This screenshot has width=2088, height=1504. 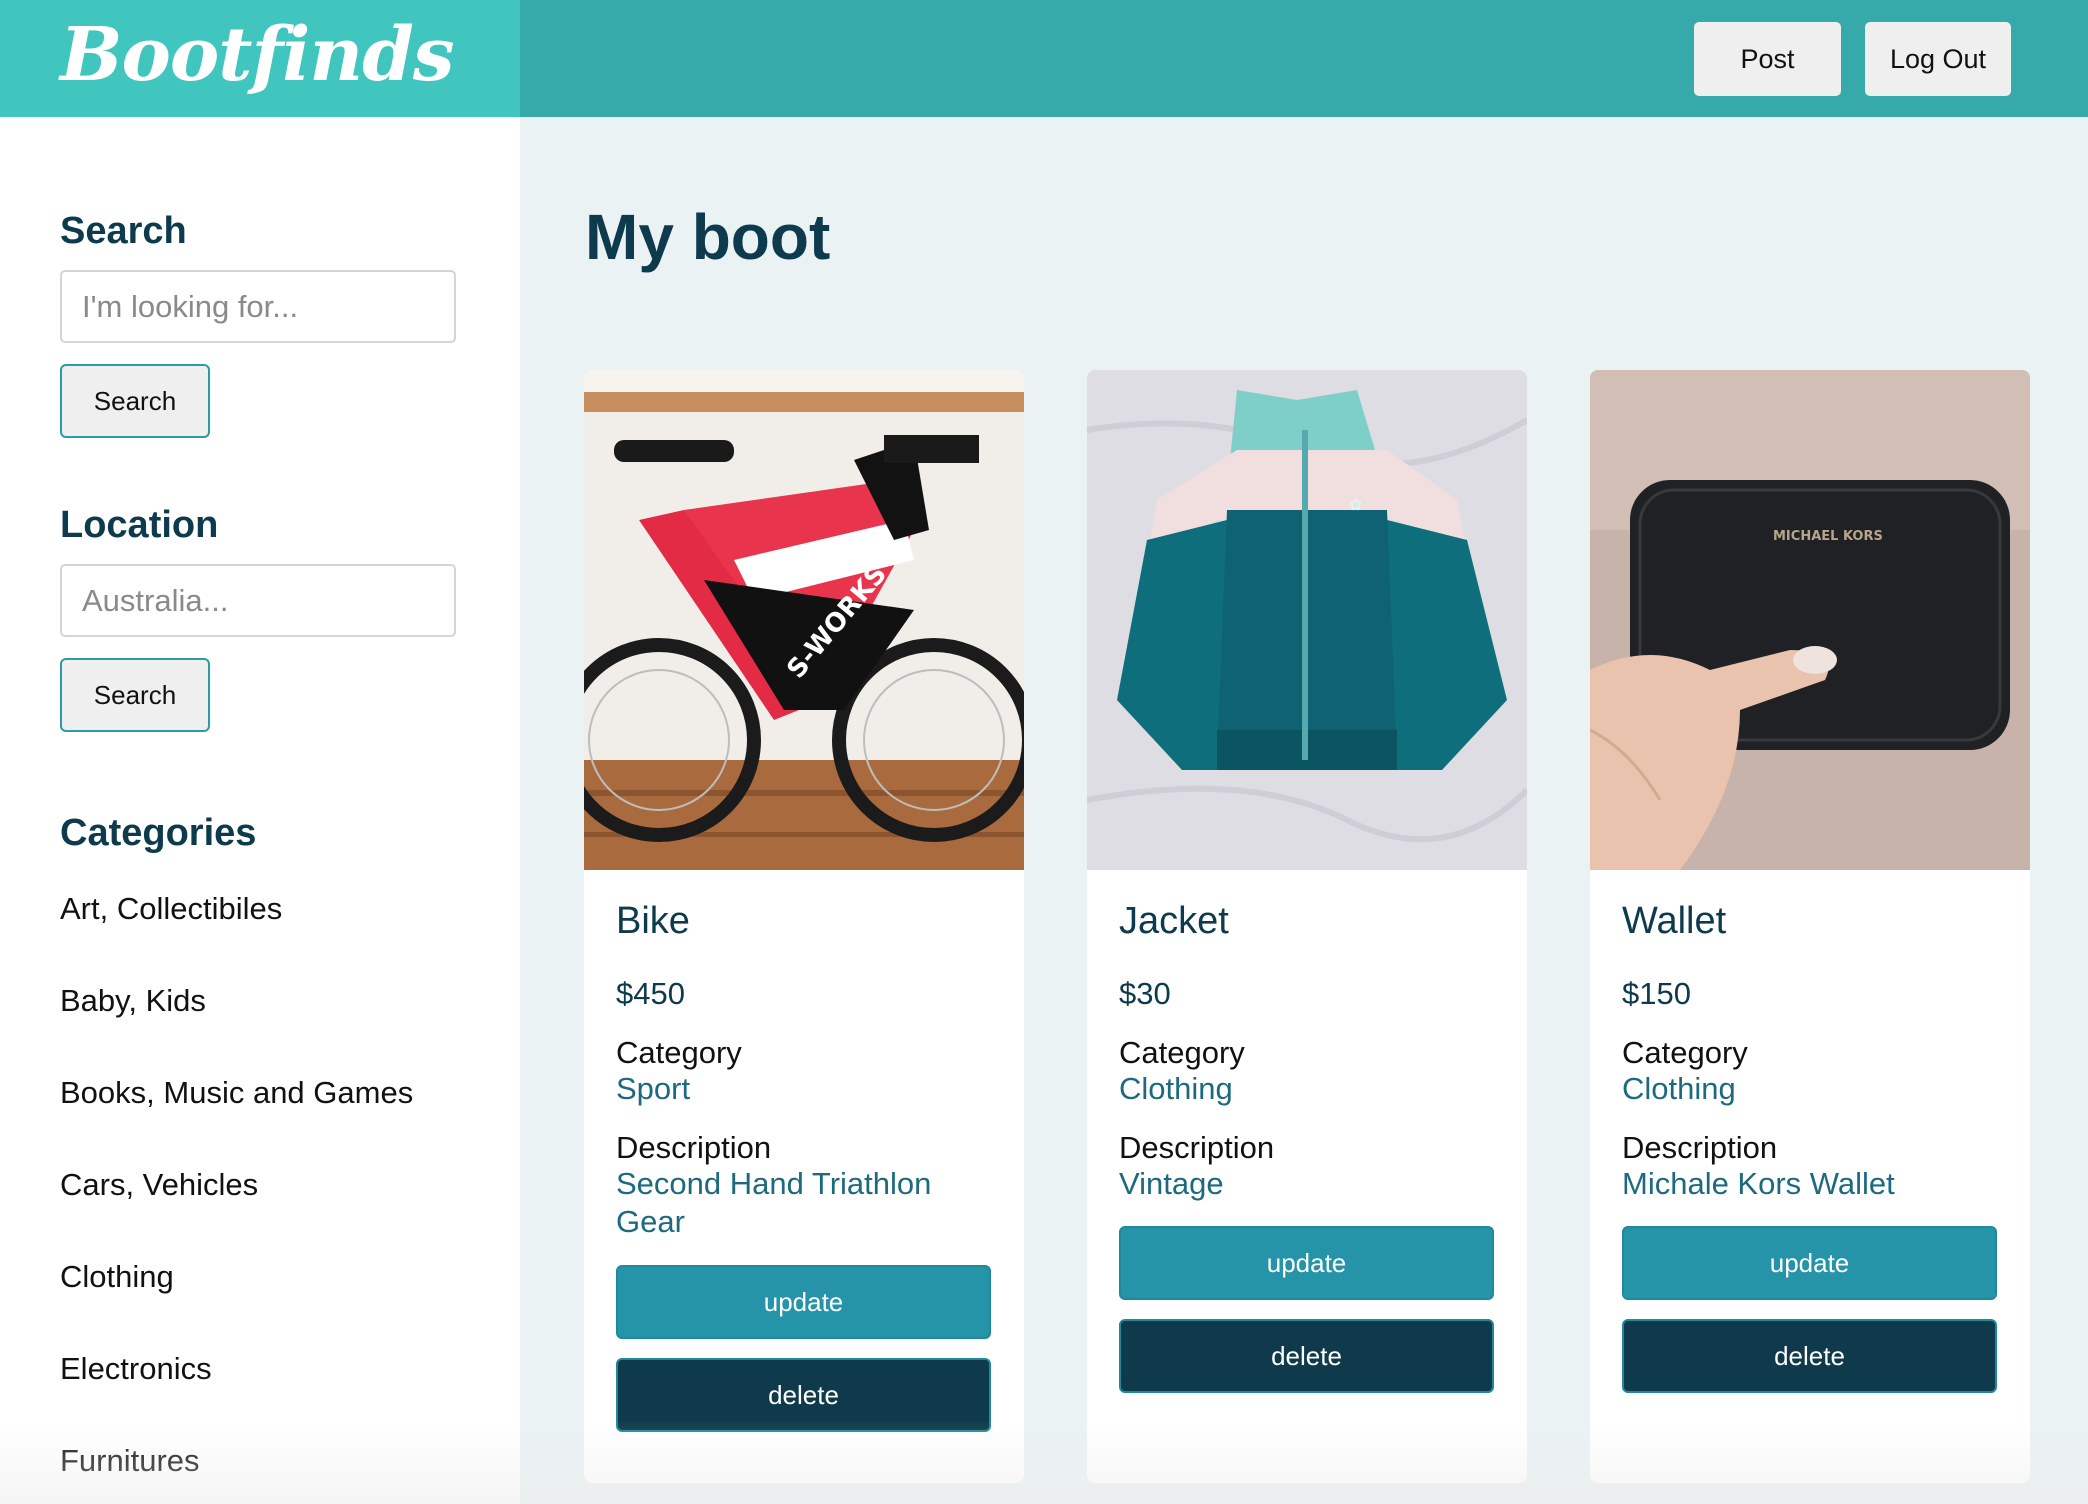 What do you see at coordinates (1810, 620) in the screenshot?
I see `wallet-photo: MICHAEL KORS` at bounding box center [1810, 620].